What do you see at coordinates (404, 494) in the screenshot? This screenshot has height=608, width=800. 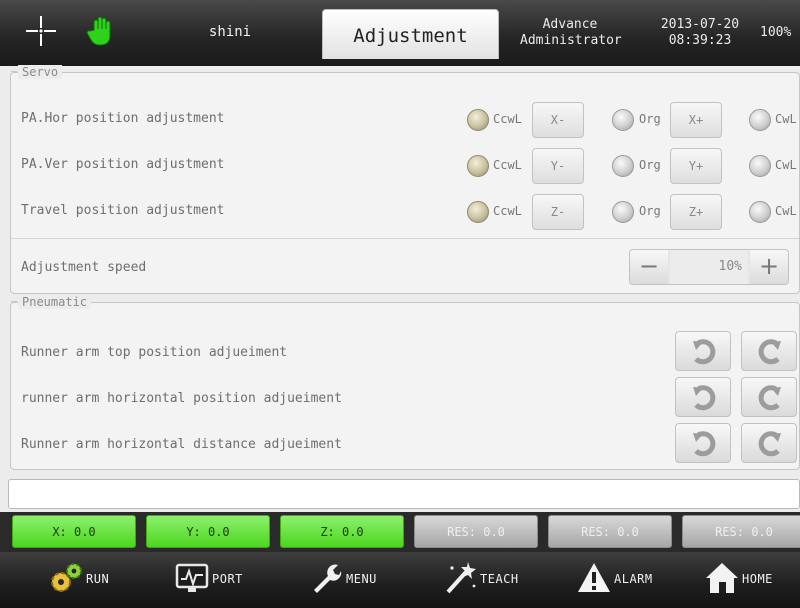 I see `message-bar` at bounding box center [404, 494].